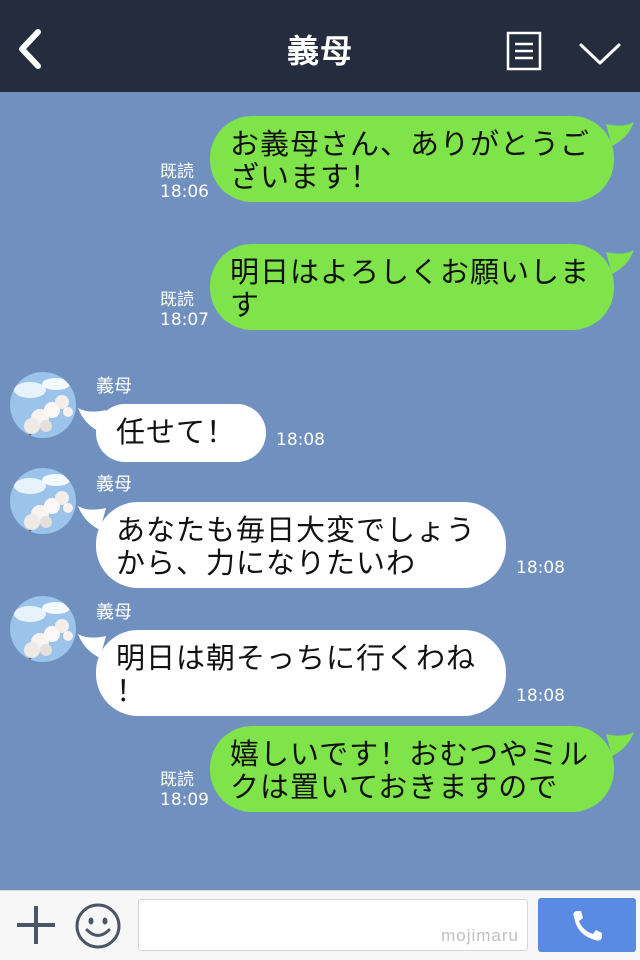 This screenshot has height=960, width=640. Describe the element at coordinates (184, 320) in the screenshot. I see `message-time: 18:07` at that location.